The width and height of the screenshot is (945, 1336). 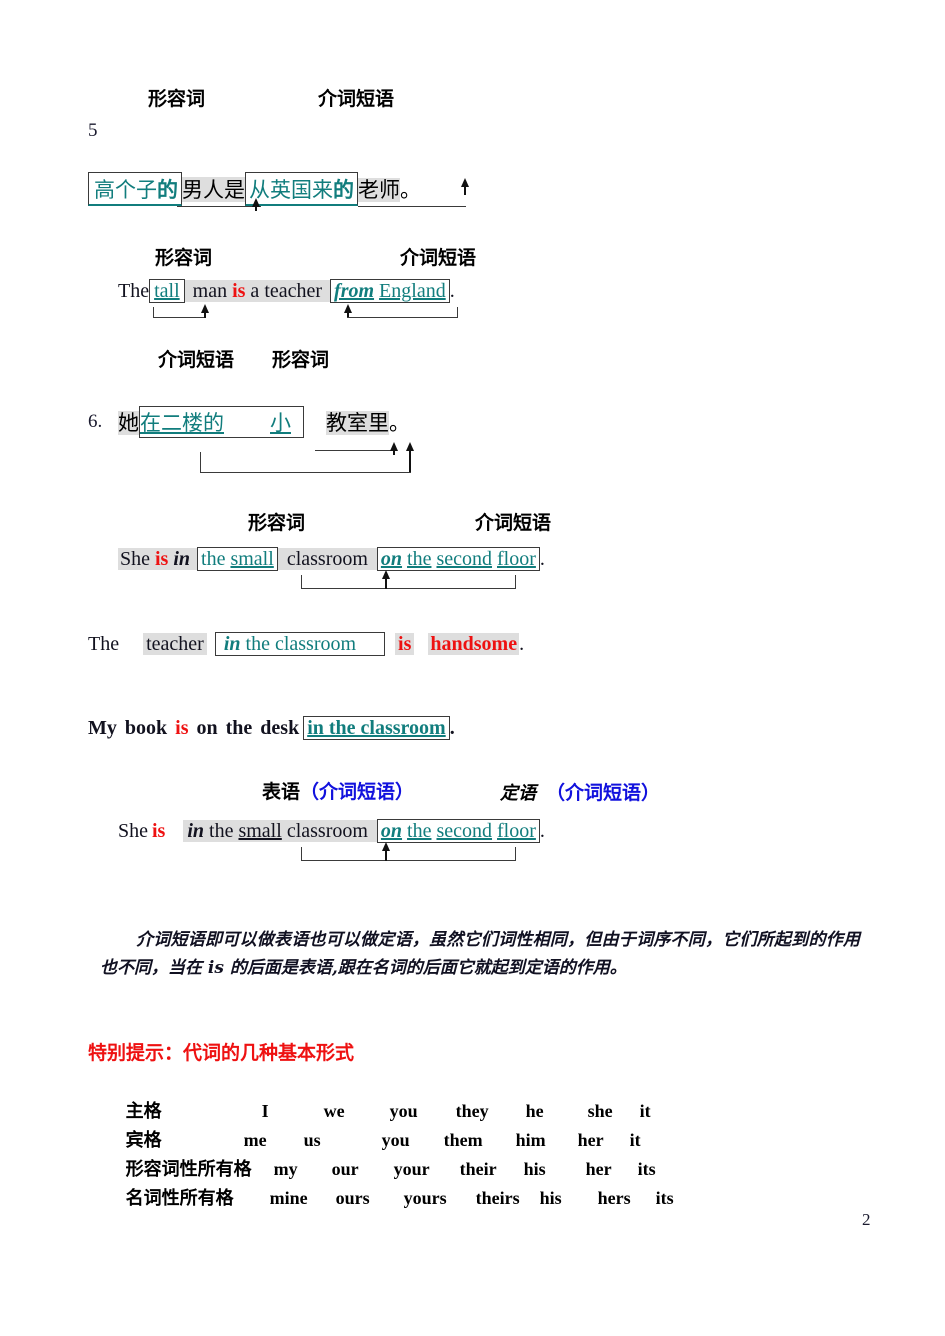 What do you see at coordinates (237, 559) in the screenshot?
I see `boxed-the-small: the small` at bounding box center [237, 559].